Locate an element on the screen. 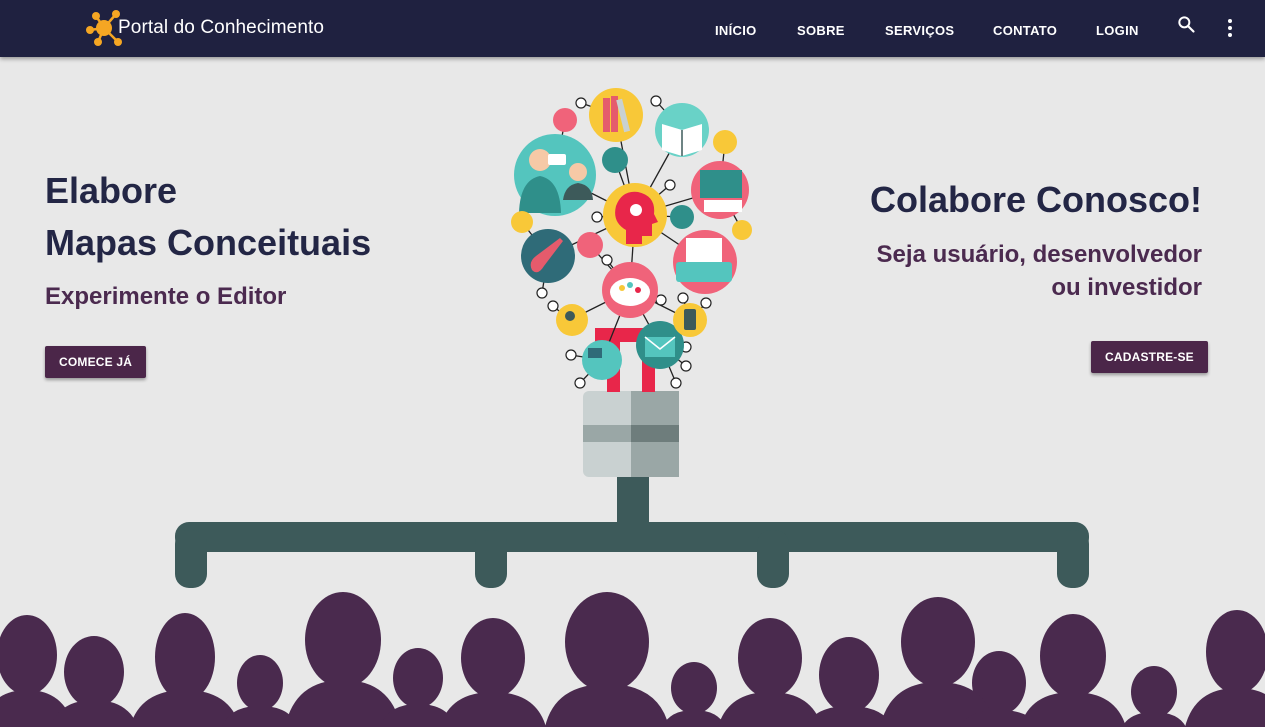 This screenshot has height=727, width=1265. sign-up-button: CADASTRE-SE is located at coordinates (1149, 357).